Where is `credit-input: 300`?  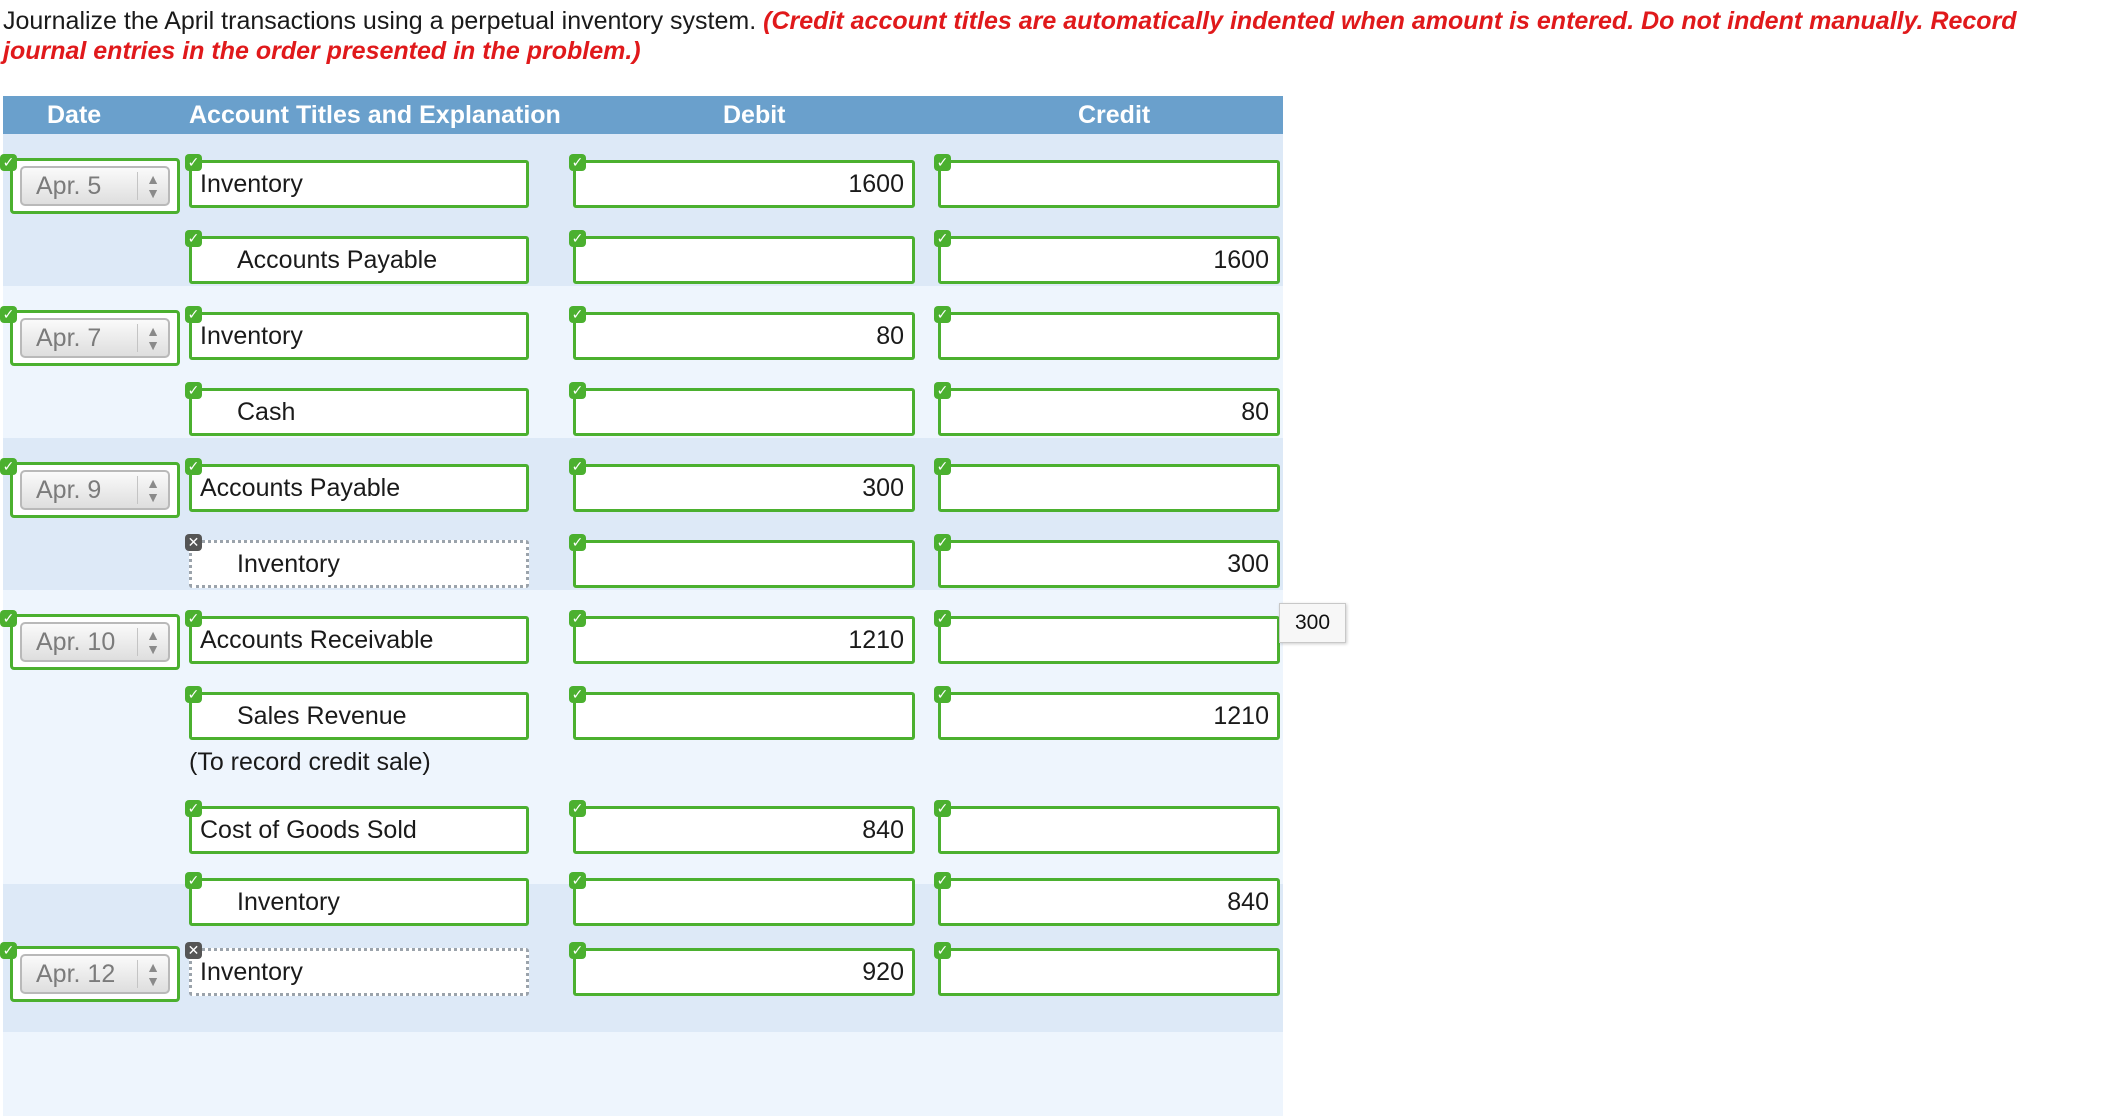
credit-input: 300 is located at coordinates (1109, 564).